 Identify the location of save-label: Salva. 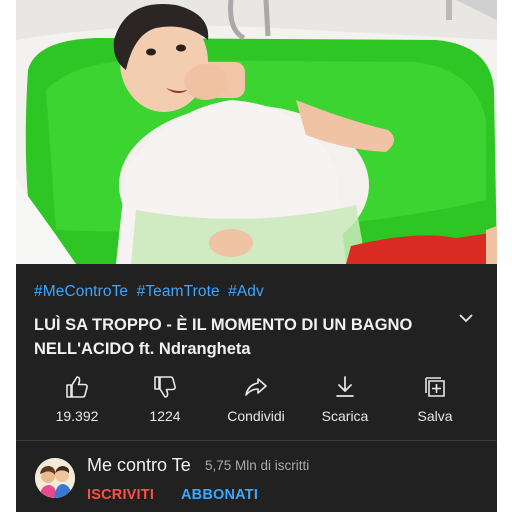
(435, 416).